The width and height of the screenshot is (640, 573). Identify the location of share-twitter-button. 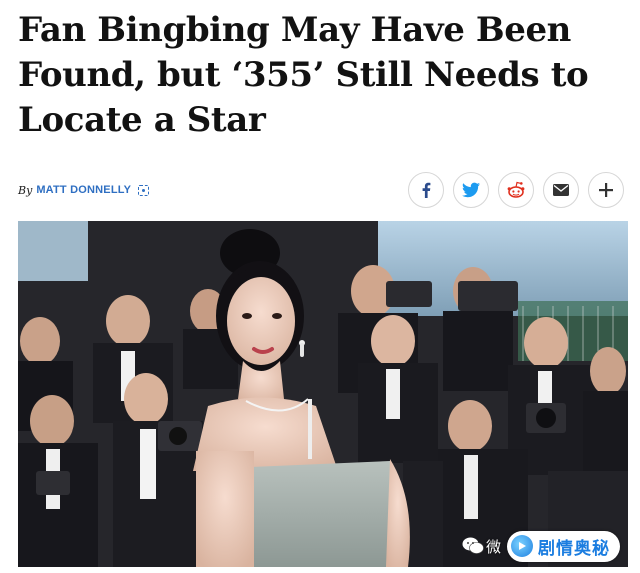
(471, 190).